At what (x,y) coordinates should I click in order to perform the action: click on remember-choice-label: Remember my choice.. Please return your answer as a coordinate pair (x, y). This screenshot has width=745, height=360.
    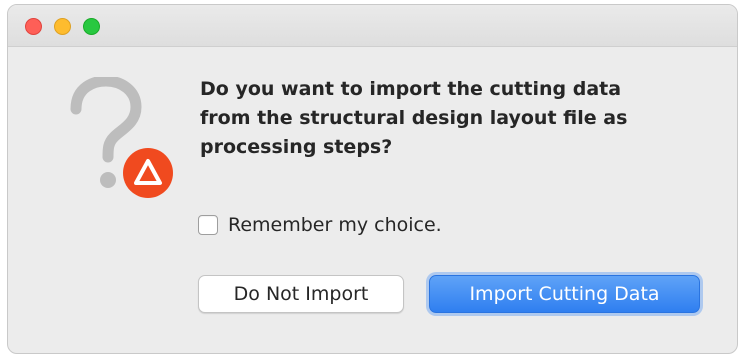
    Looking at the image, I should click on (335, 225).